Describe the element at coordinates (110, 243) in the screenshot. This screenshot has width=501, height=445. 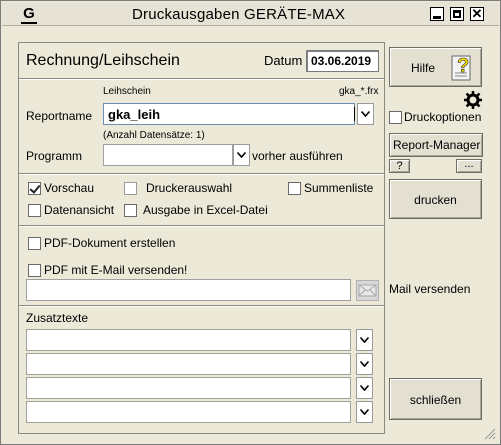
I see `pdf-create-label: PDF-Dokument erstellen` at that location.